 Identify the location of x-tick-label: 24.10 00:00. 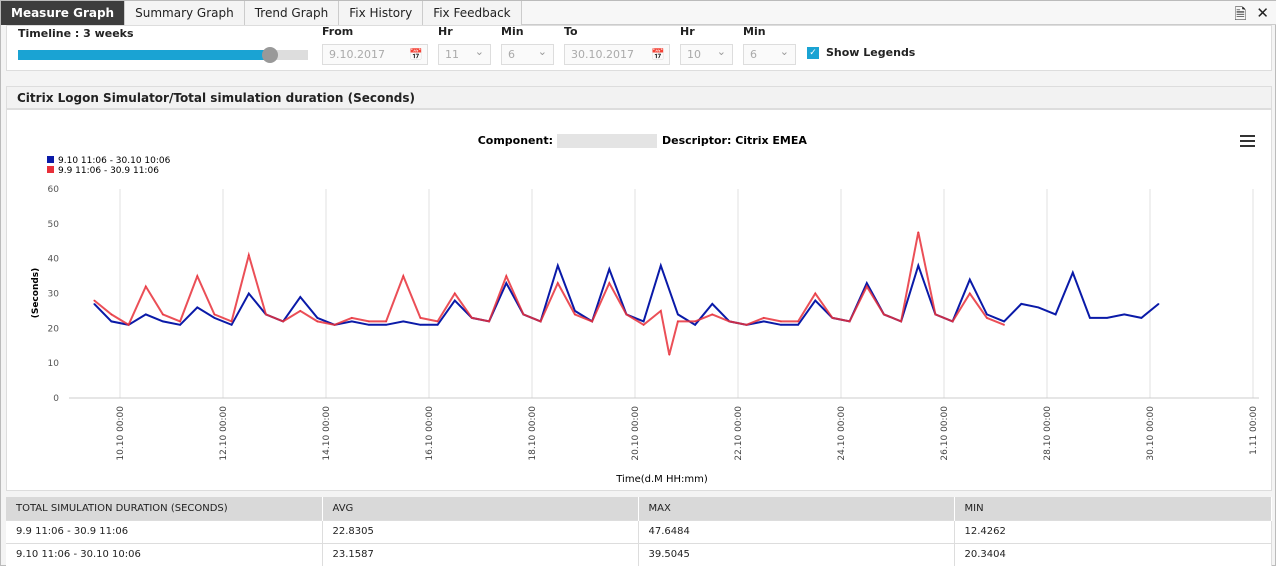
(842, 433).